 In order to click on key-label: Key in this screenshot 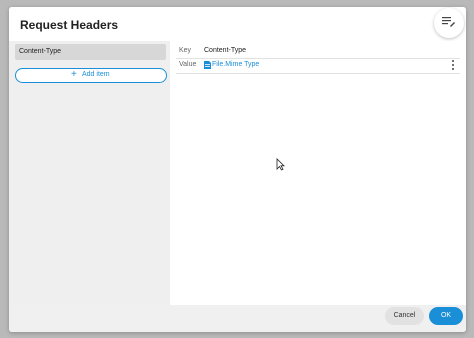, I will do `click(185, 50)`.